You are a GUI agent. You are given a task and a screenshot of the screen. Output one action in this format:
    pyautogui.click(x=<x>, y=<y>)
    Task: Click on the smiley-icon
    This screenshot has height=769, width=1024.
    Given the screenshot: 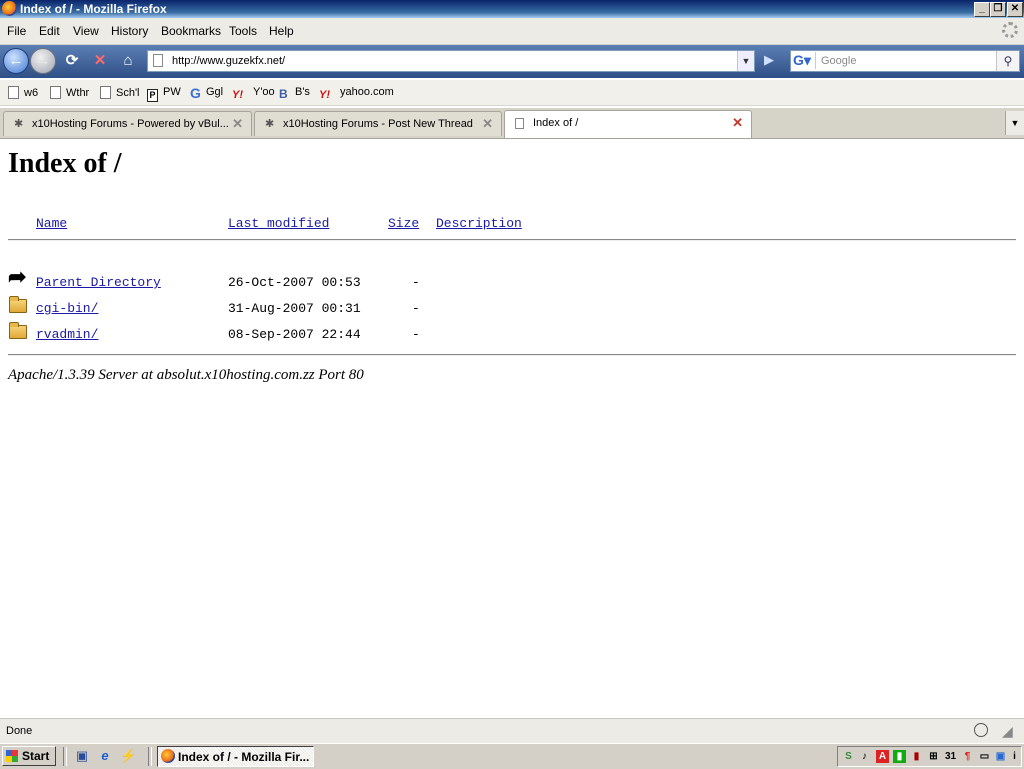 What is the action you would take?
    pyautogui.click(x=981, y=730)
    